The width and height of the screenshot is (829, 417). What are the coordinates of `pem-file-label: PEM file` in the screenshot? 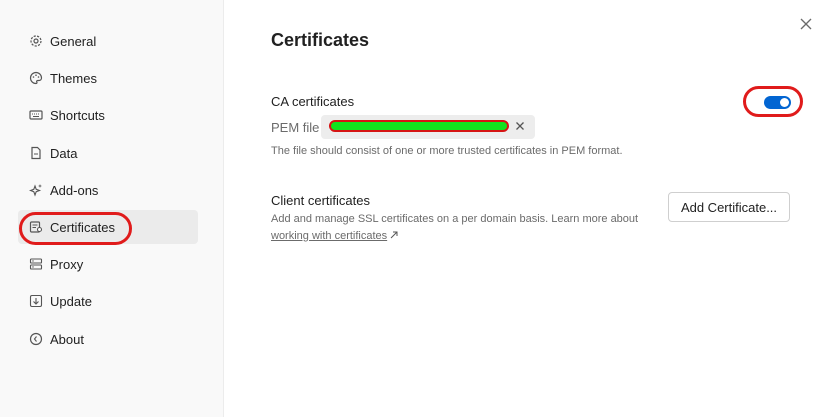 It's located at (295, 127).